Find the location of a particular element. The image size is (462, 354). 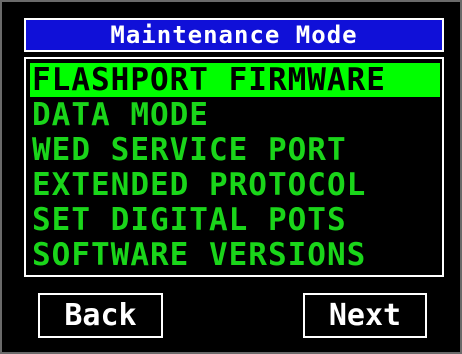

menu-item-flashport-firmware: FLASHPORT FIRMWARE is located at coordinates (235, 80).